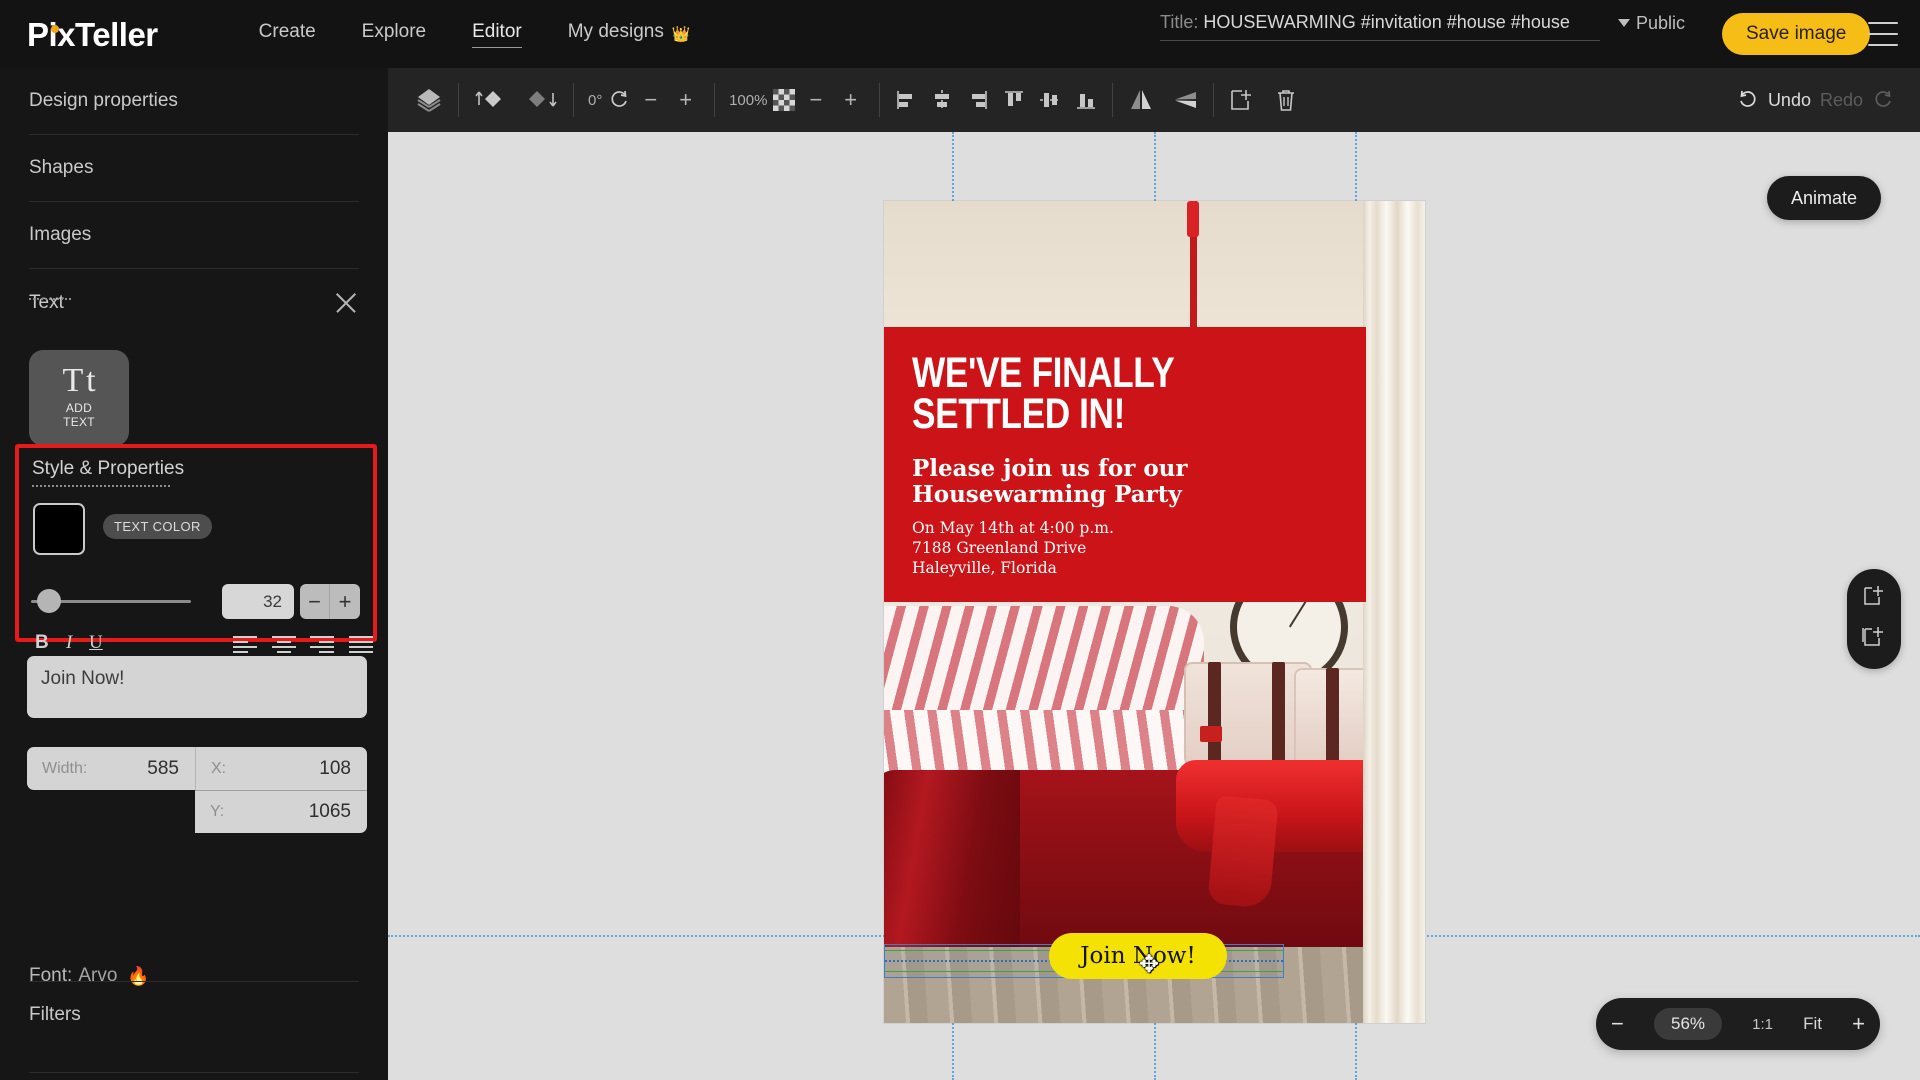 The image size is (1920, 1080). What do you see at coordinates (42, 643) in the screenshot?
I see `bold-button: B` at bounding box center [42, 643].